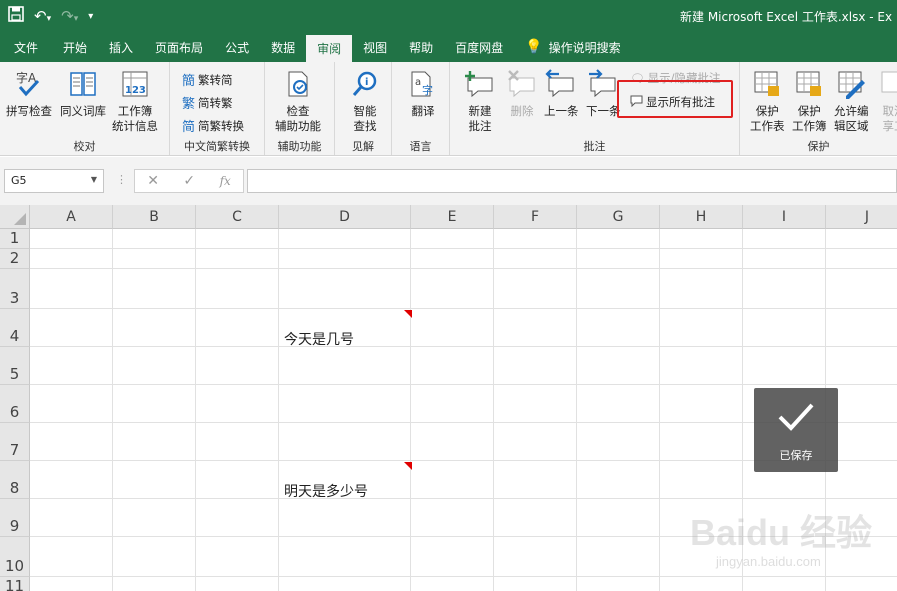 The width and height of the screenshot is (897, 591). What do you see at coordinates (15, 328) in the screenshot?
I see `row-header-4: 4` at bounding box center [15, 328].